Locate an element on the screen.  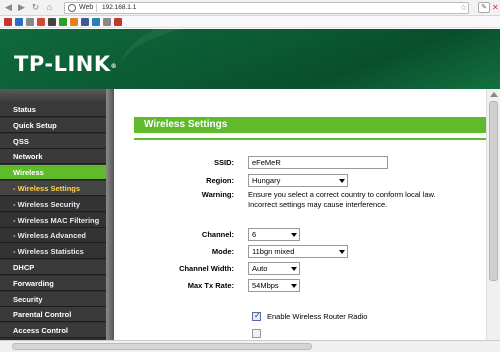
scheme-label: Web is located at coordinates (86, 7).